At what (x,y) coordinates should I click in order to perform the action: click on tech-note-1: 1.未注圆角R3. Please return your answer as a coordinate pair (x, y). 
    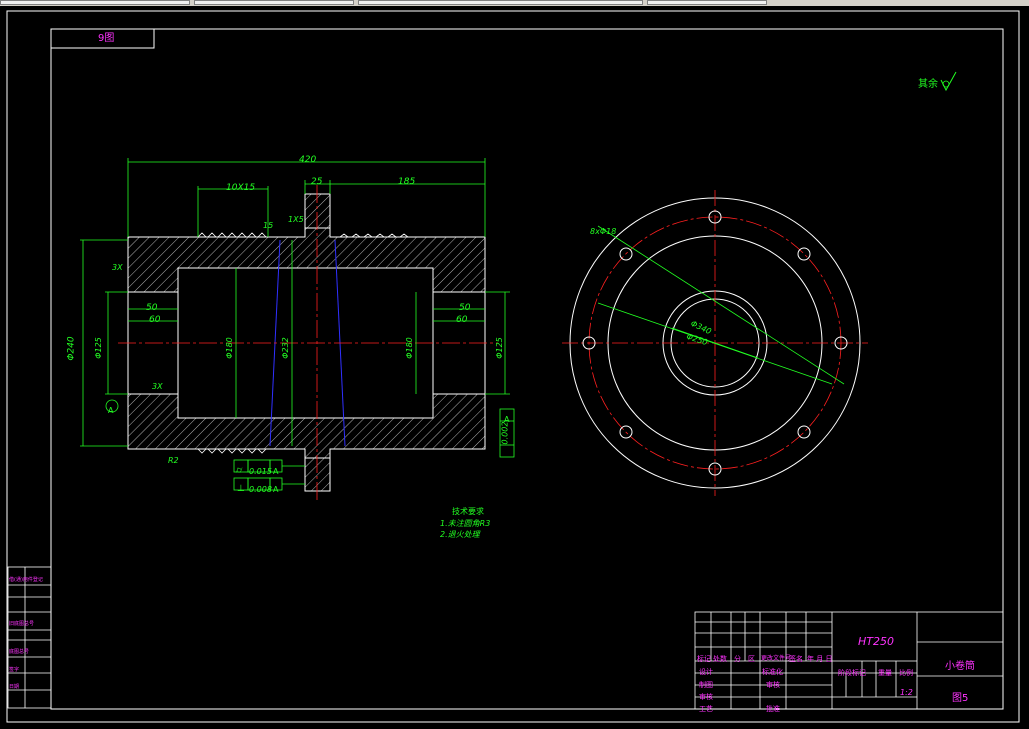
    Looking at the image, I should click on (465, 523).